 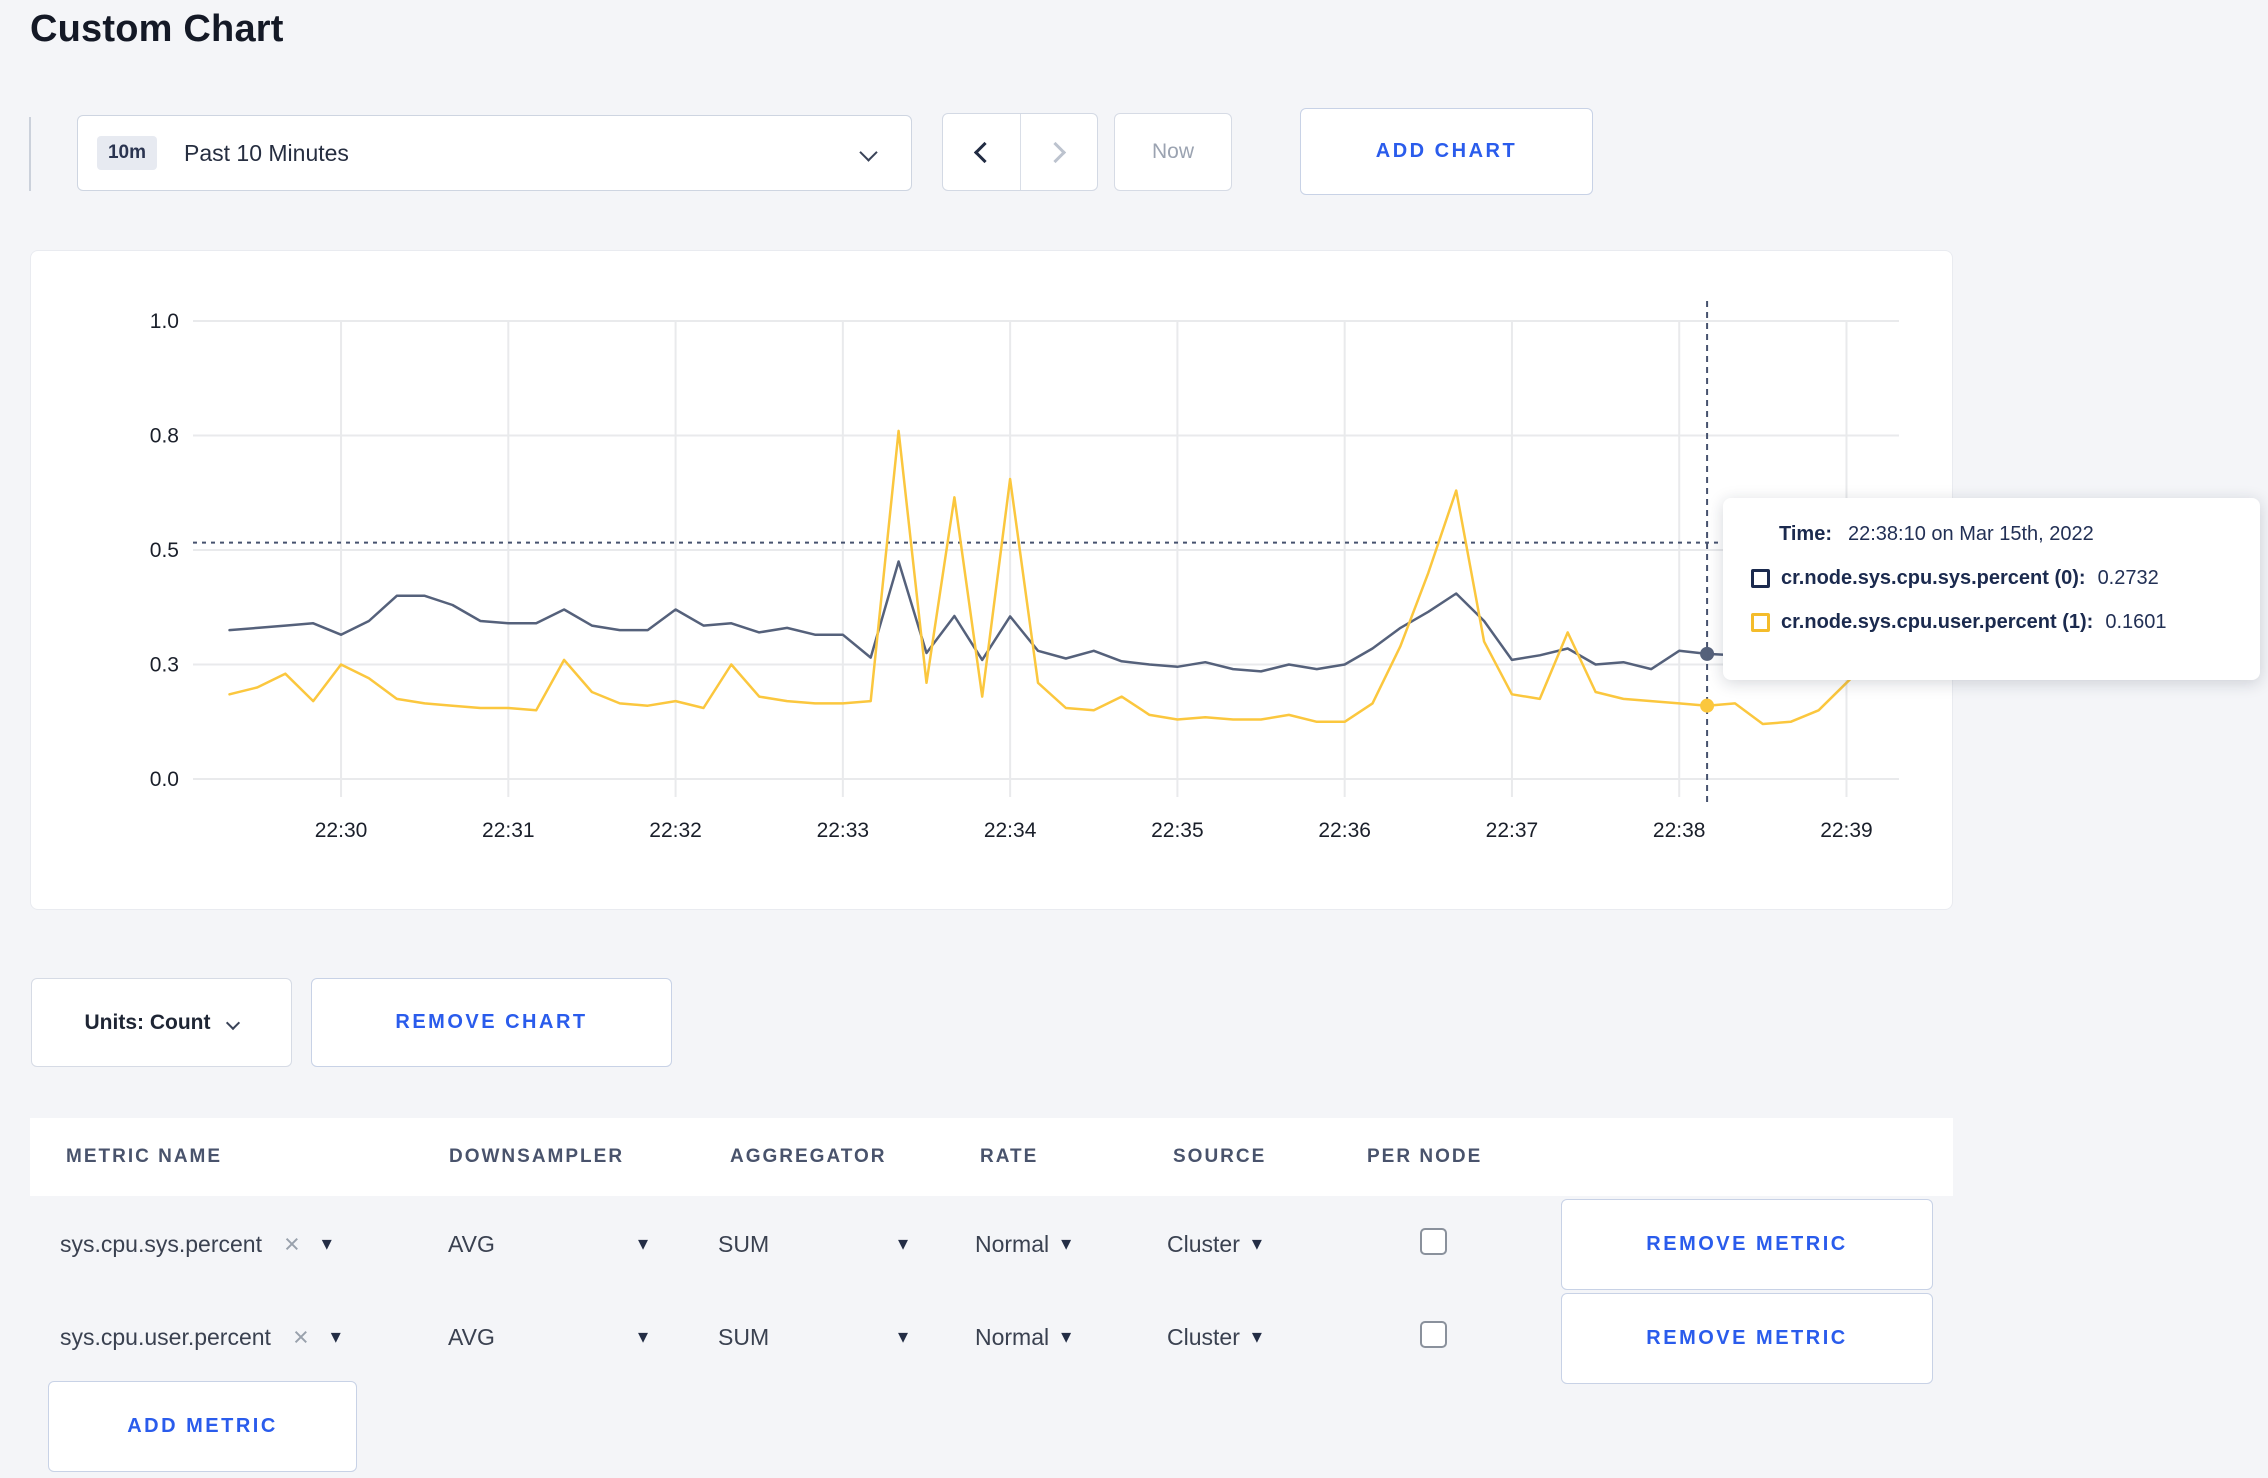 I want to click on next-time-button, so click(x=1058, y=152).